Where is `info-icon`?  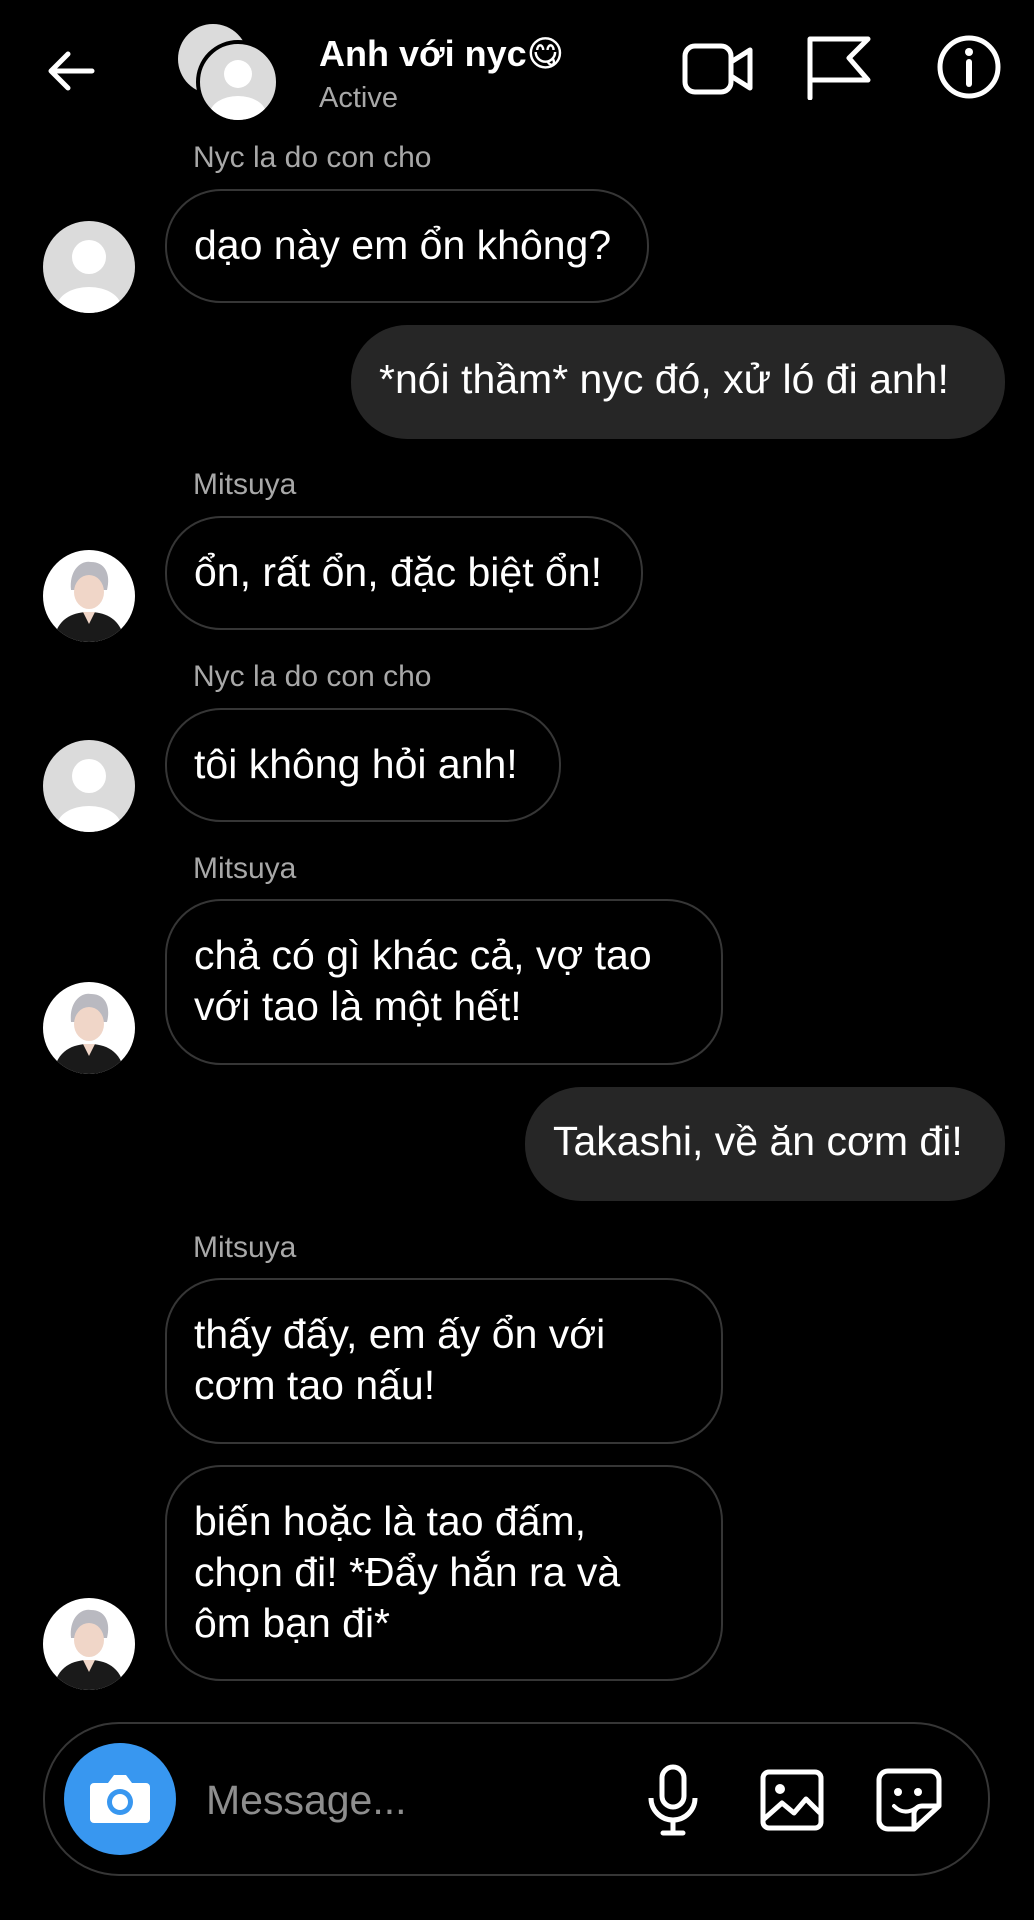
info-icon is located at coordinates (969, 67).